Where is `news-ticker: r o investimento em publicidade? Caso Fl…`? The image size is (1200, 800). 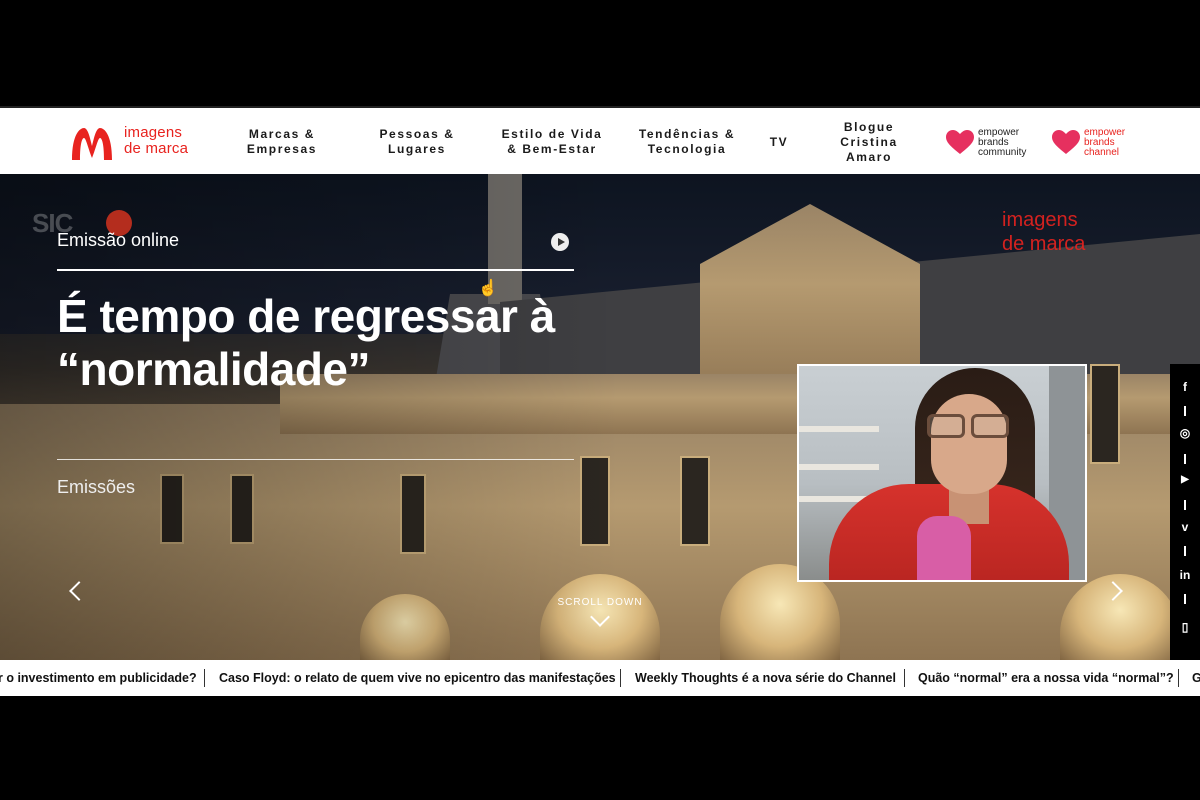 news-ticker: r o investimento em publicidade? Caso Fl… is located at coordinates (600, 678).